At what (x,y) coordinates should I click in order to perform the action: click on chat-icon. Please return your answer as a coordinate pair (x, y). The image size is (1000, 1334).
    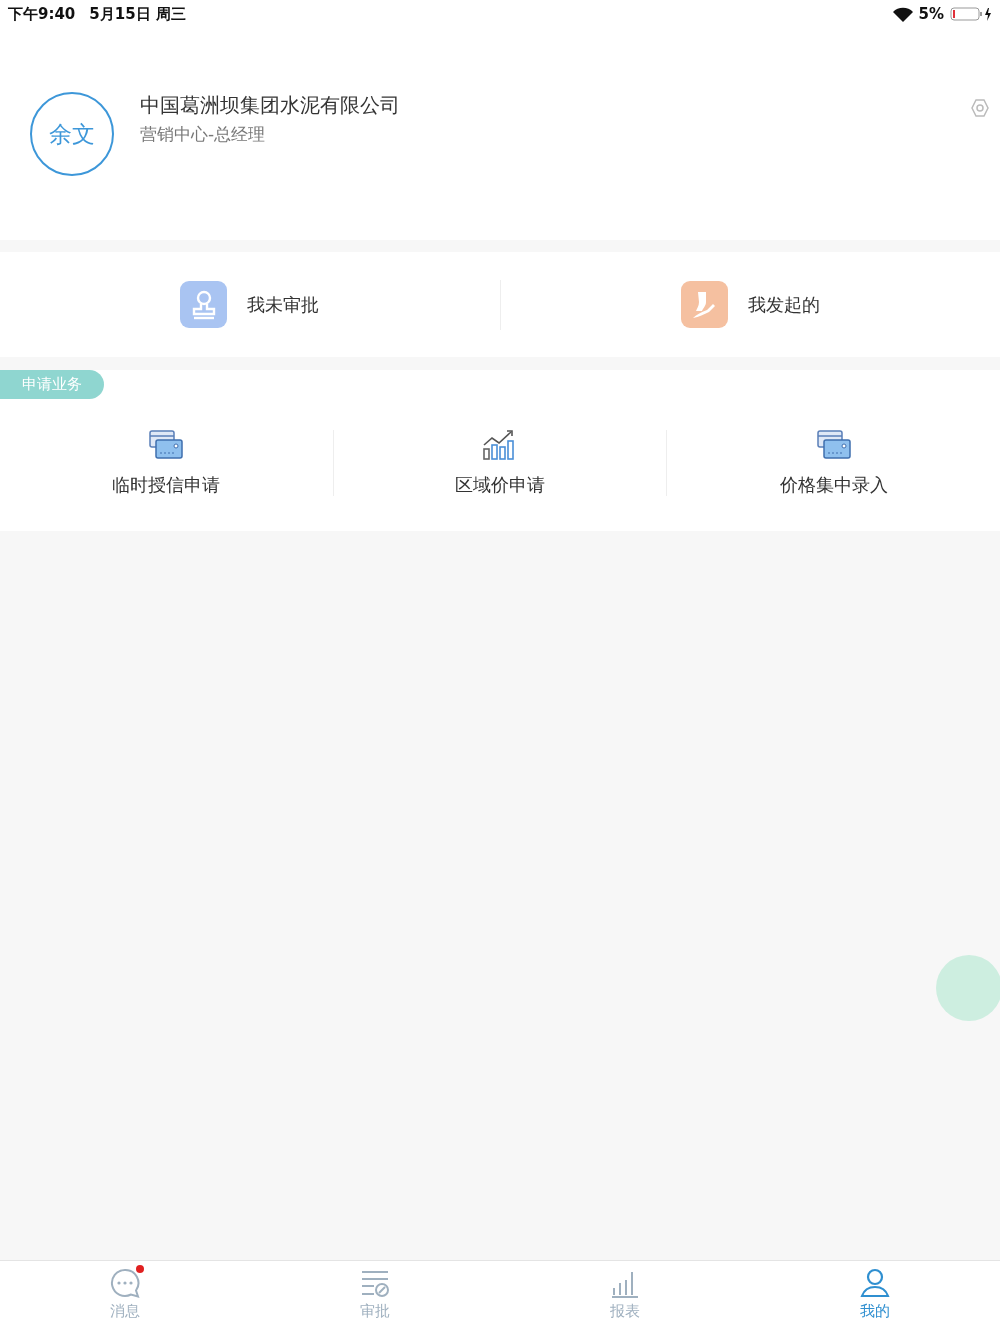
    Looking at the image, I should click on (125, 1283).